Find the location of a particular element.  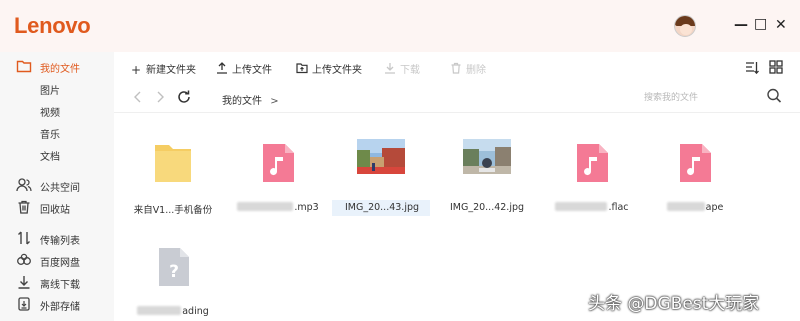

sidebar-item-label: 文档 is located at coordinates (50, 157).